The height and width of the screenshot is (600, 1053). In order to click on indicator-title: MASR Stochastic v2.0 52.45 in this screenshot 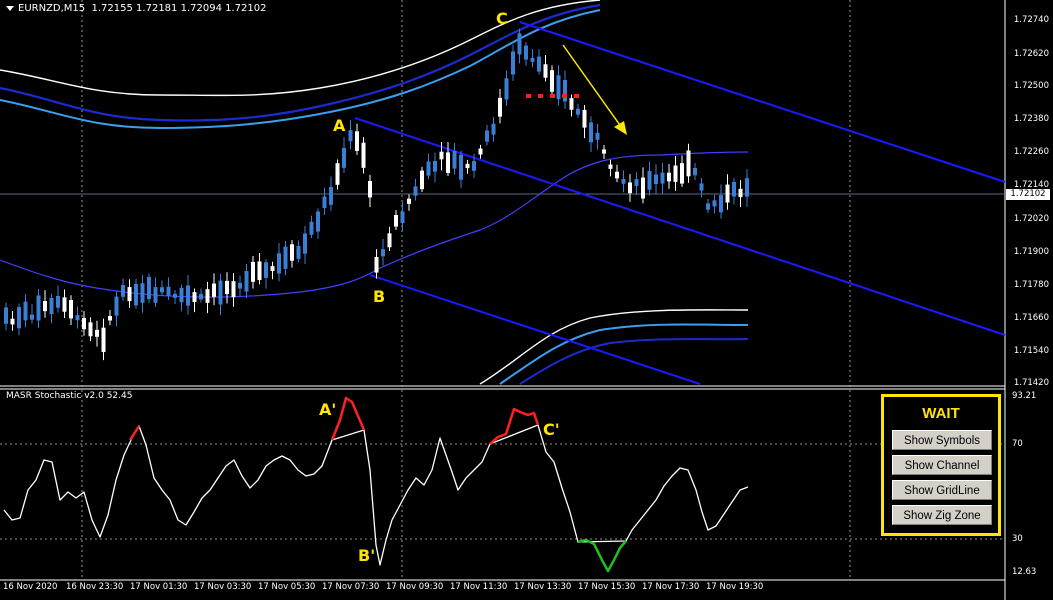, I will do `click(69, 396)`.